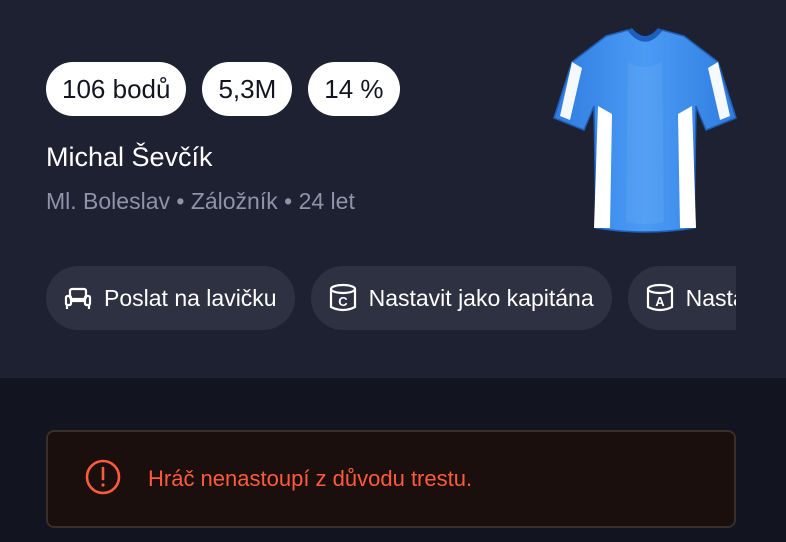 The image size is (786, 542). I want to click on bench-icon, so click(78, 298).